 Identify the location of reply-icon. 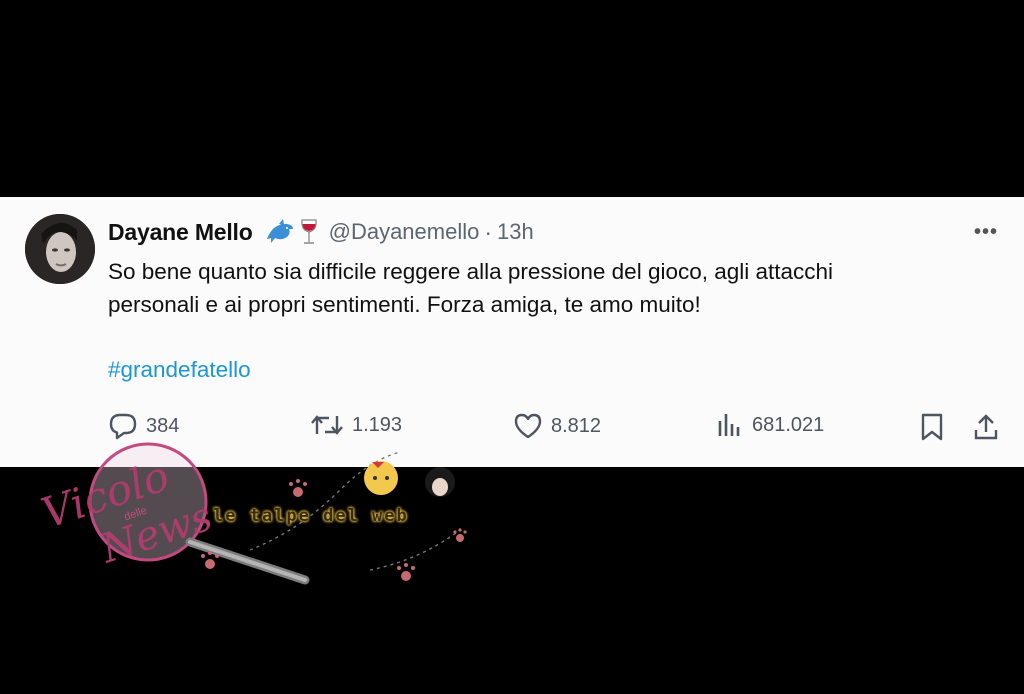
(123, 426).